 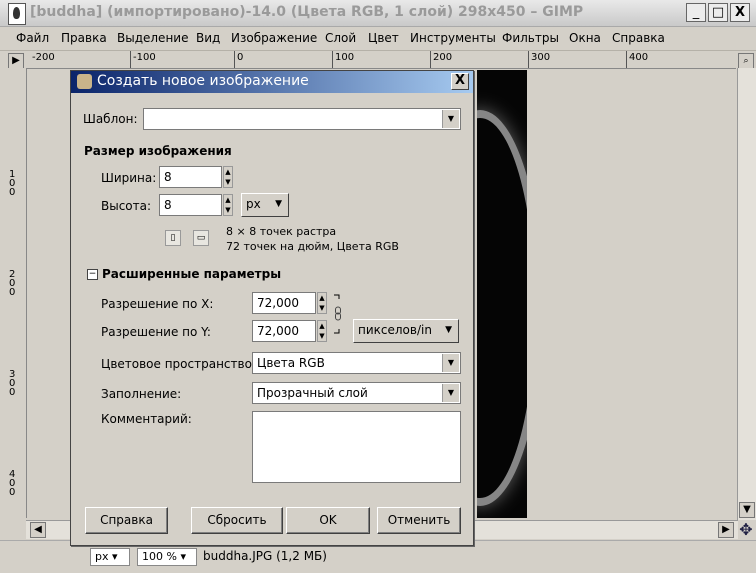 I want to click on zoom-select: 100 % ▾, so click(x=167, y=557).